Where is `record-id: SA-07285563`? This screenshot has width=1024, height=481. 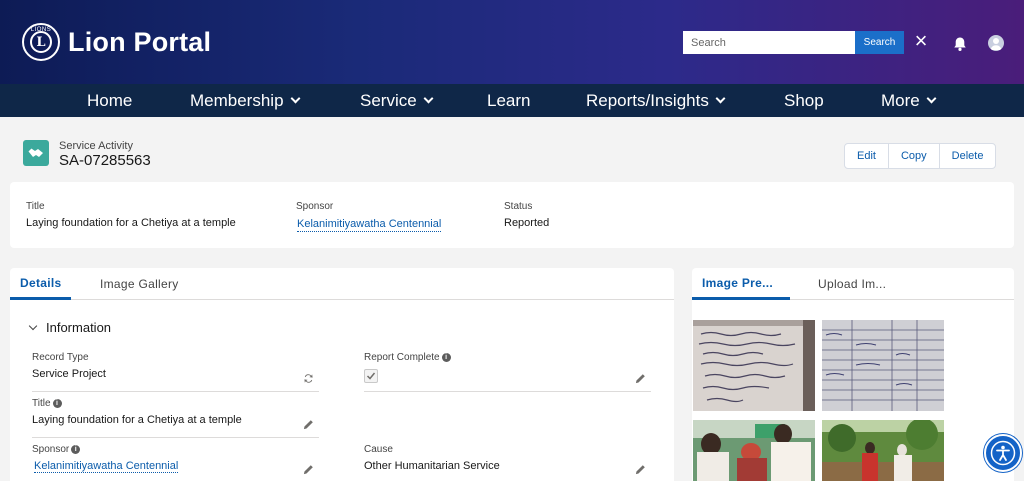
record-id: SA-07285563 is located at coordinates (105, 160).